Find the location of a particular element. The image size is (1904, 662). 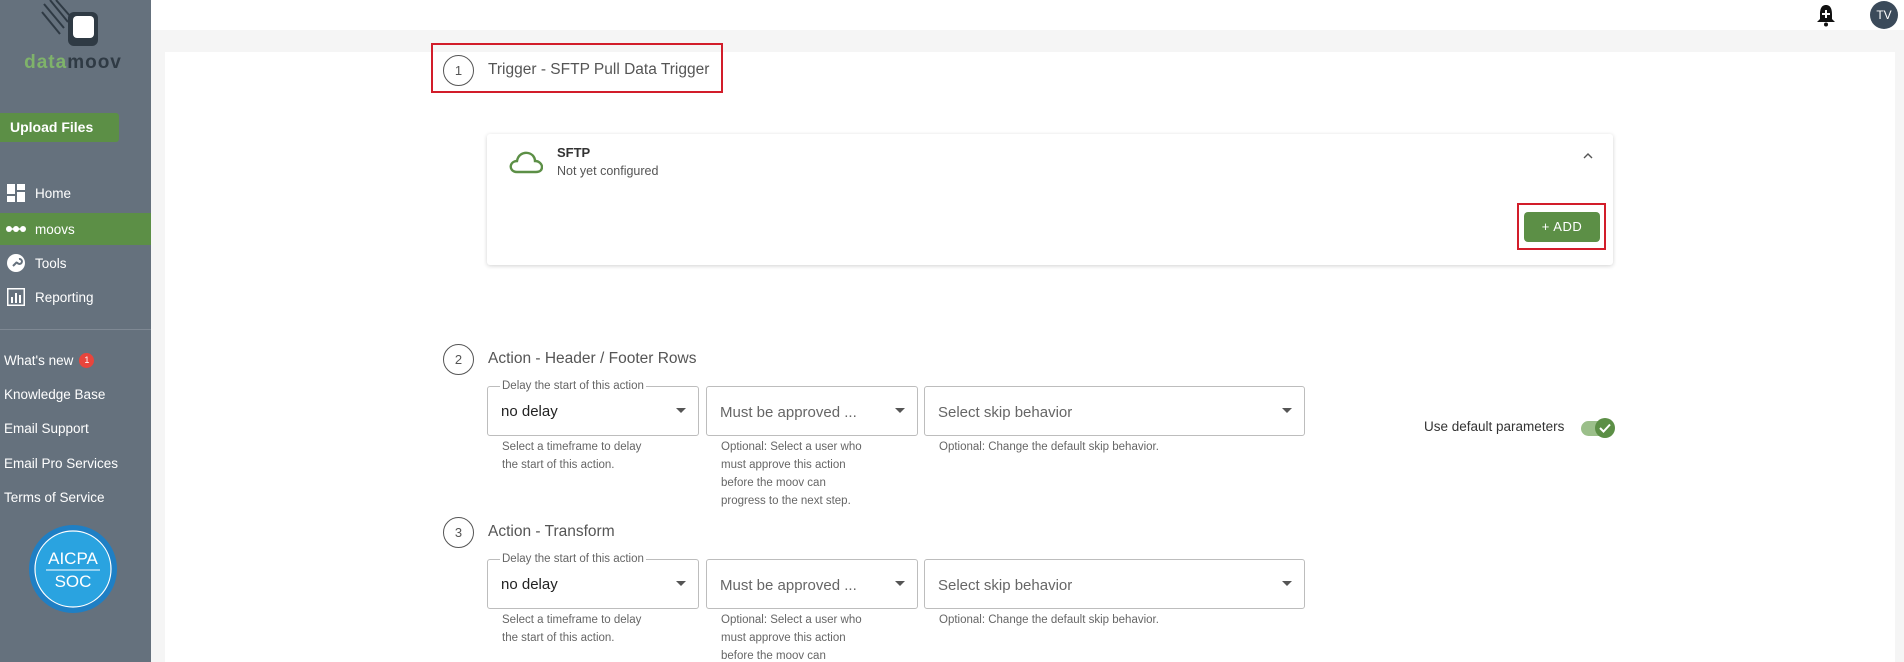

nav-item-reporting: Reporting is located at coordinates (75, 297).